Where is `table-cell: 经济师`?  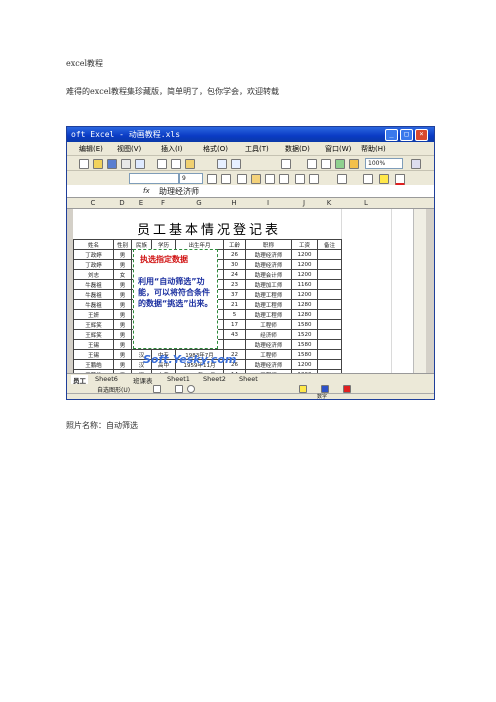 table-cell: 经济师 is located at coordinates (268, 334).